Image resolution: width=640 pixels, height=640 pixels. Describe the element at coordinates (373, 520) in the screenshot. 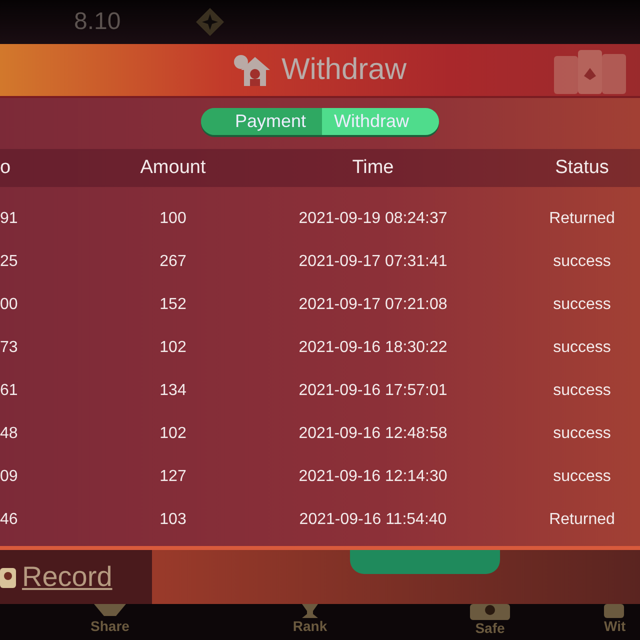

I see `table-cell-text: 2021-09-16 11:54:40` at that location.